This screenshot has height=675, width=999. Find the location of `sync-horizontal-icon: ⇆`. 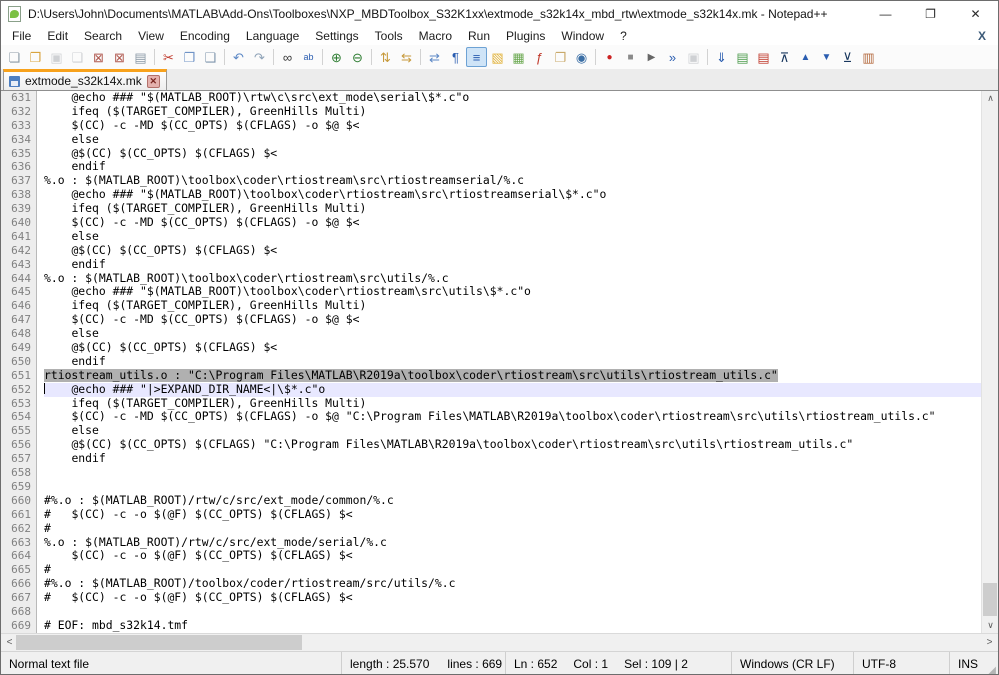

sync-horizontal-icon: ⇆ is located at coordinates (406, 57).